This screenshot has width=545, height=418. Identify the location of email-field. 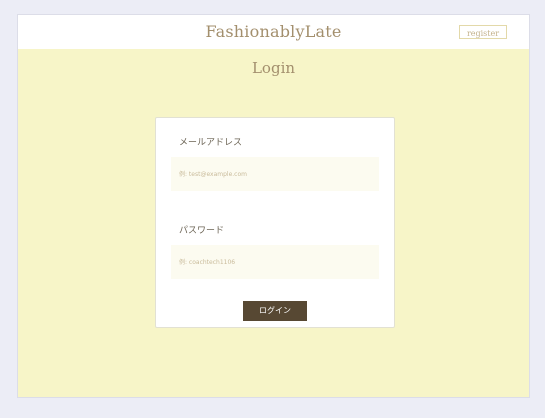
(275, 174).